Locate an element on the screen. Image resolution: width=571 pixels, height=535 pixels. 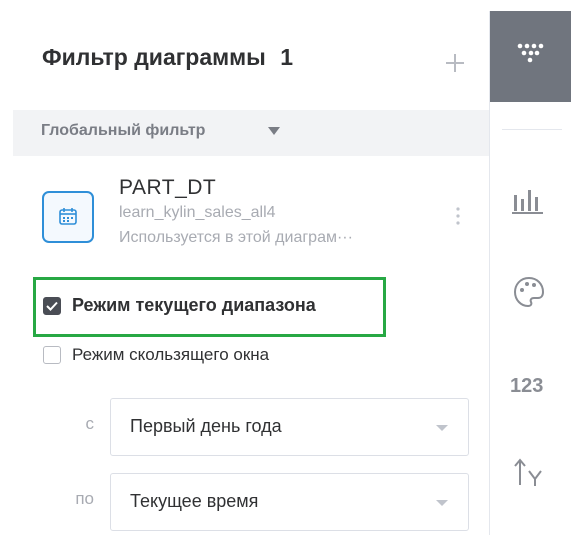
current-range-label: Режим текущего диапазона is located at coordinates (194, 305).